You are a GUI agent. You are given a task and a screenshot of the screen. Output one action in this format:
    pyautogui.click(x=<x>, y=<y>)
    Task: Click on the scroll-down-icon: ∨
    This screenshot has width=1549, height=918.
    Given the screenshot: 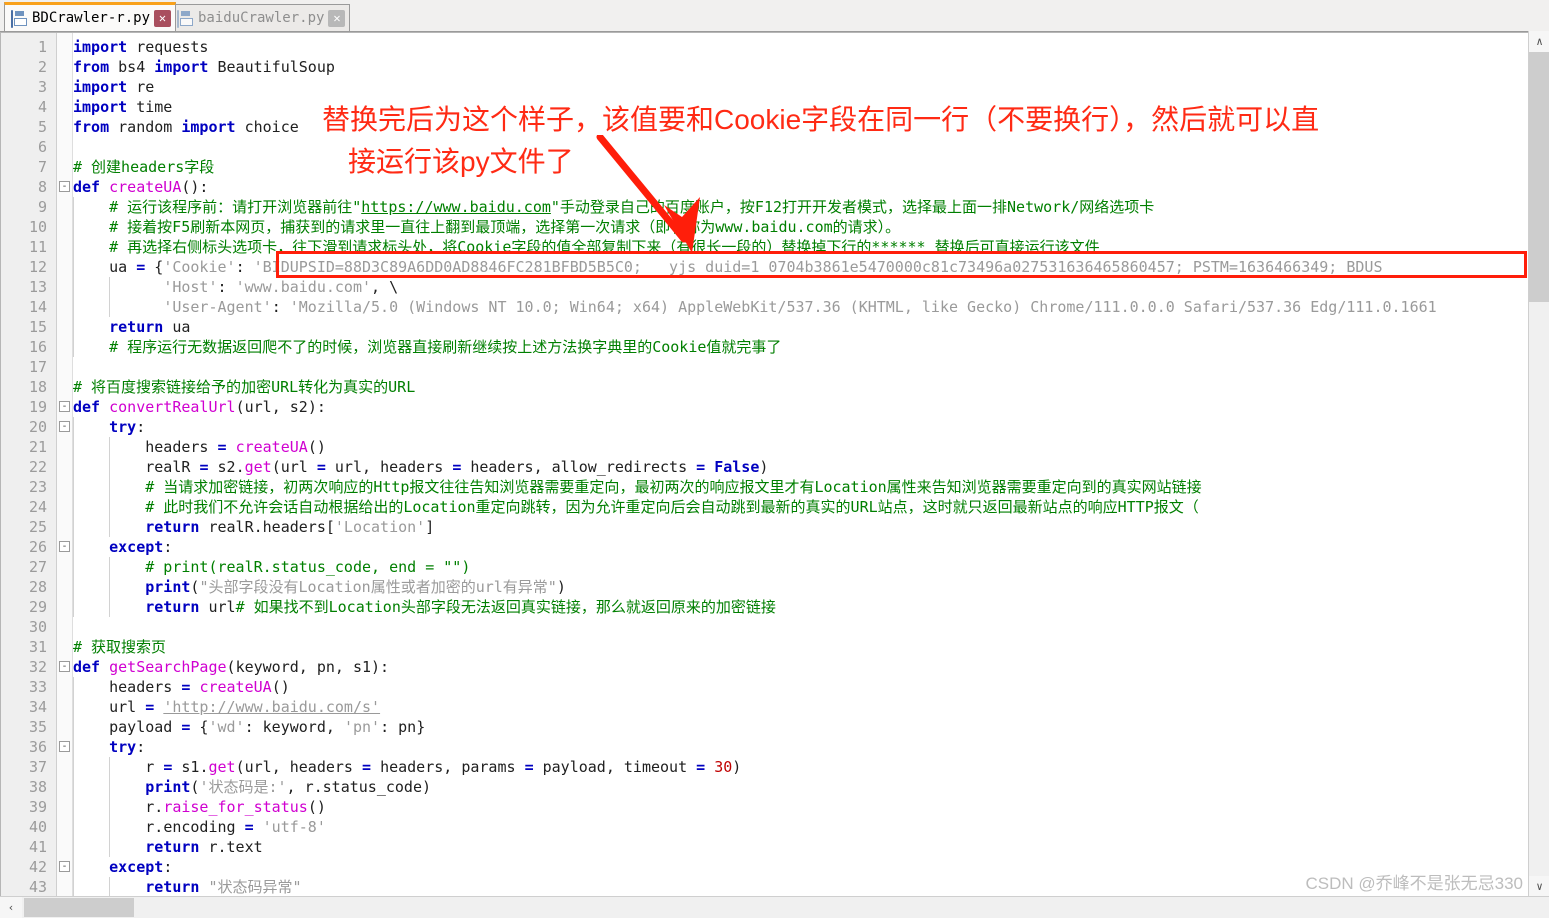 What is the action you would take?
    pyautogui.click(x=1539, y=886)
    